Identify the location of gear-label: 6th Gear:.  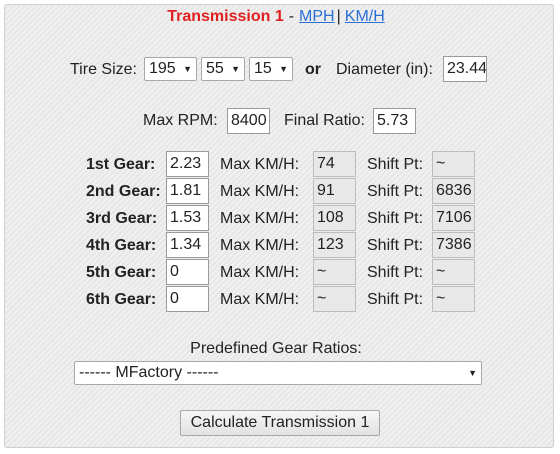
(121, 299).